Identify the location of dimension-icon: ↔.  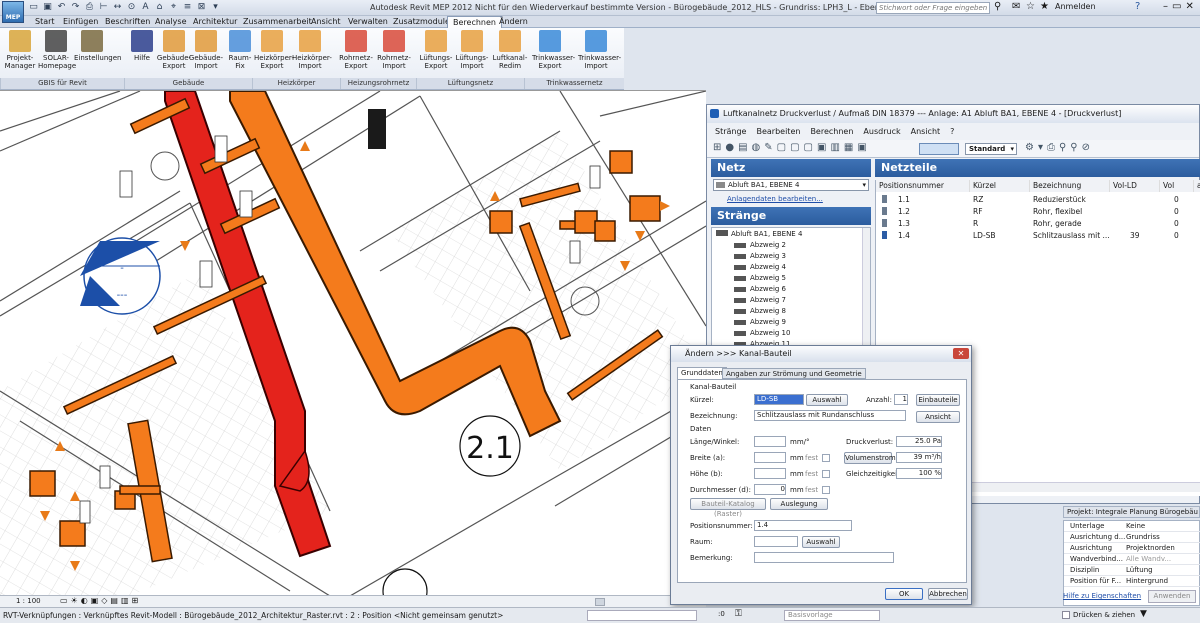
(117, 7).